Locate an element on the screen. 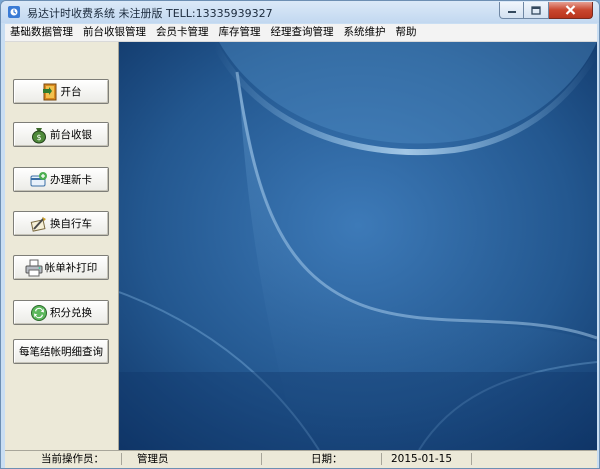 The image size is (600, 469). reprint-bill-label: 帐单补打印 is located at coordinates (71, 268).